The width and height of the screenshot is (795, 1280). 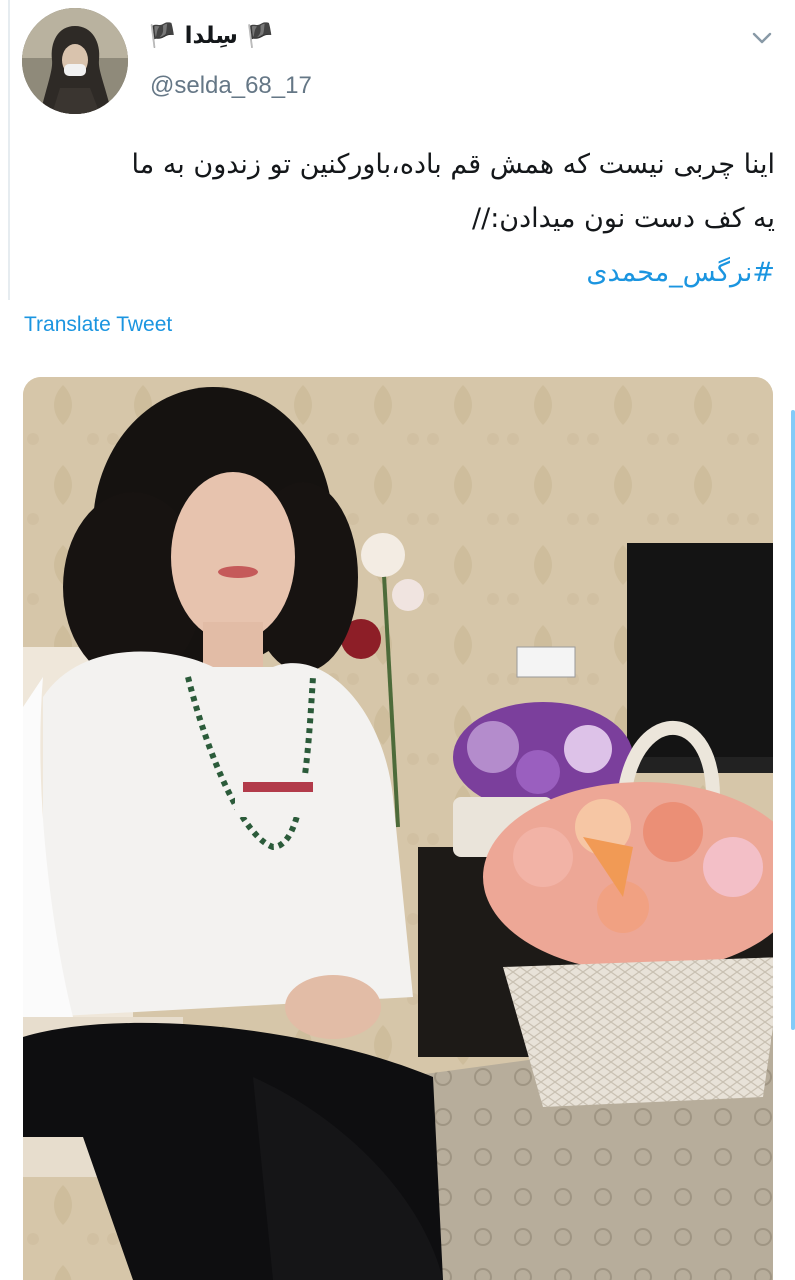 I want to click on hashtag-link: #نرگس_محمدی, so click(x=680, y=272).